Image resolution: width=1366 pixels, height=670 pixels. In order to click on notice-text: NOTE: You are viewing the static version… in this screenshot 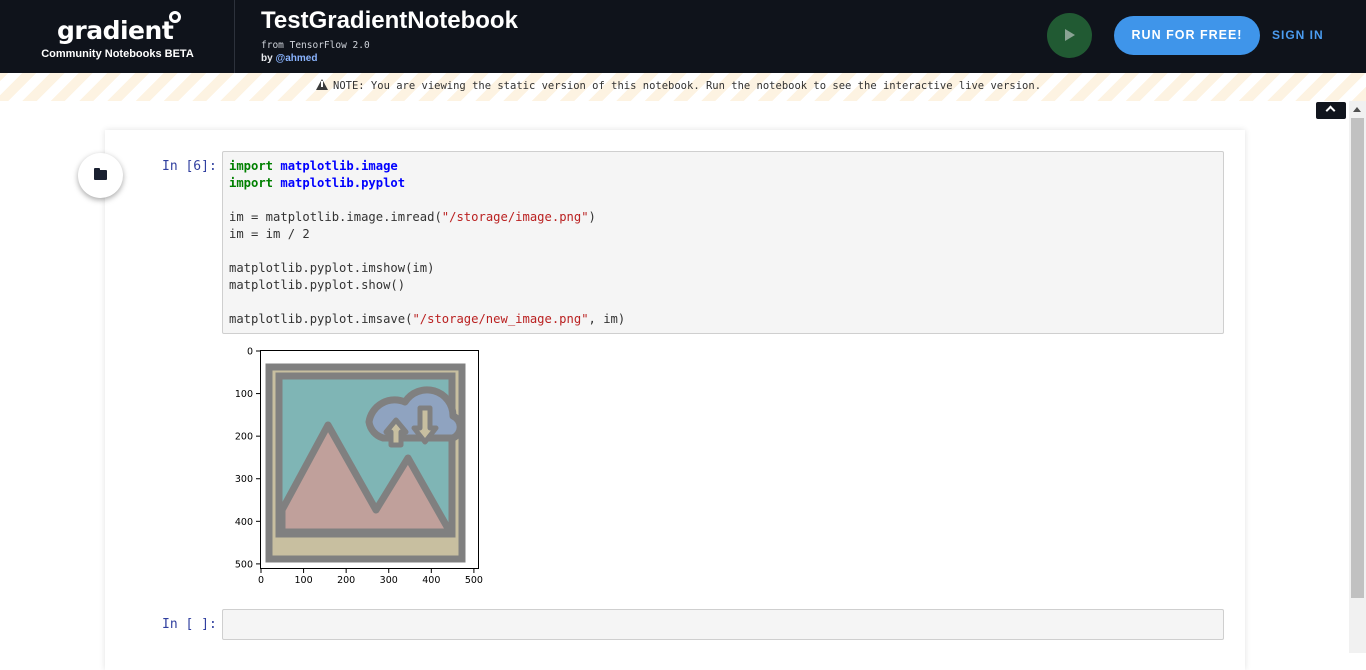, I will do `click(687, 86)`.